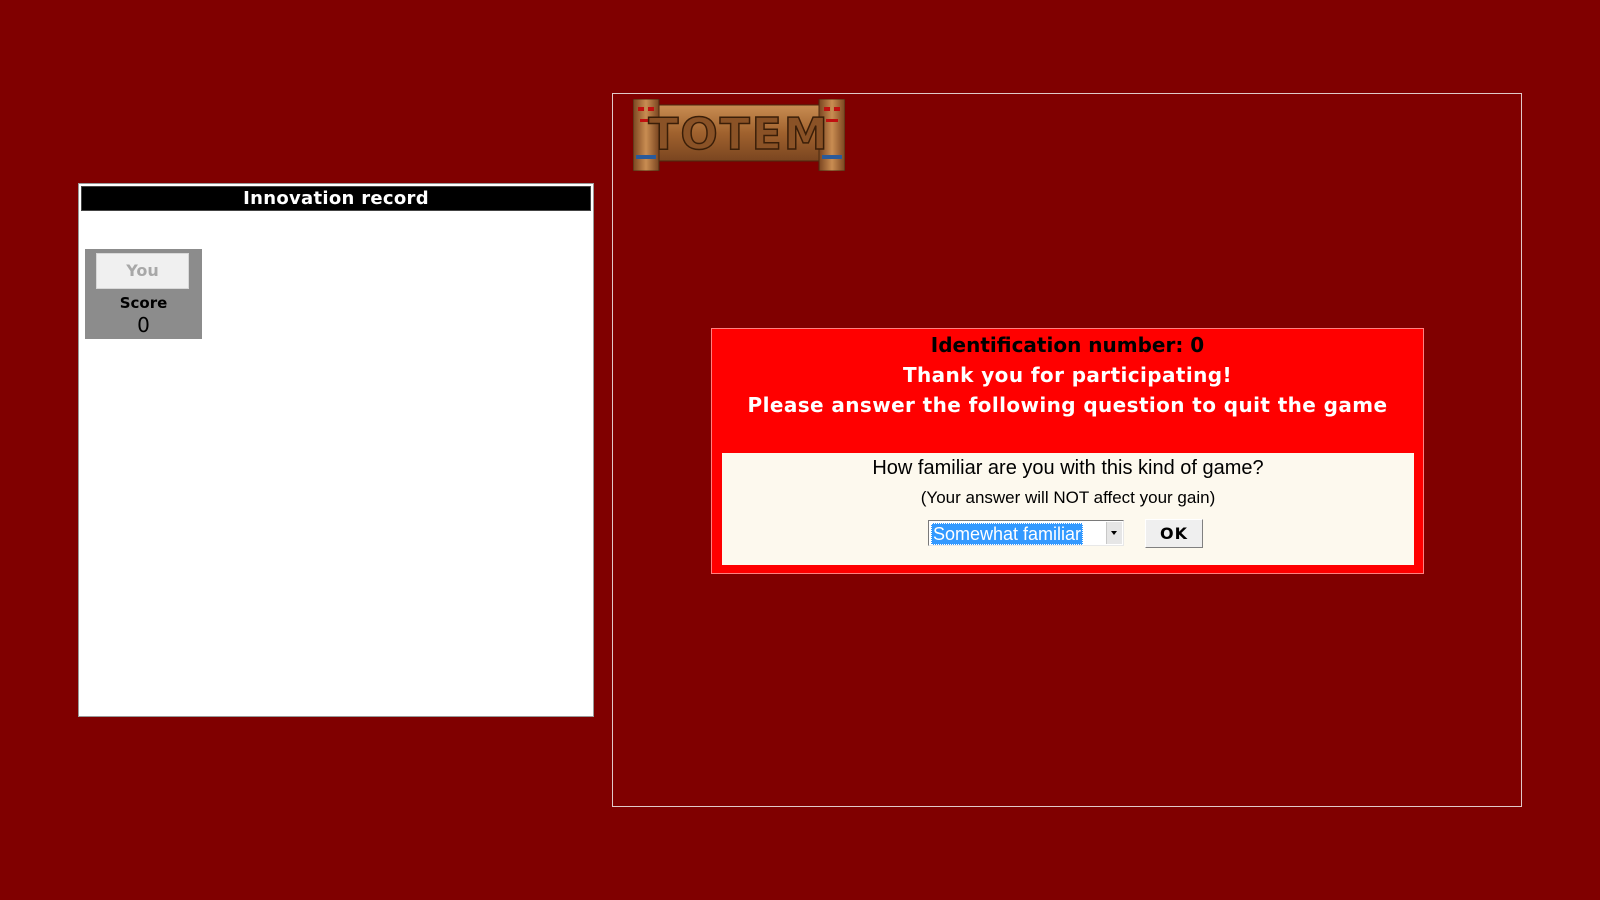 Image resolution: width=1600 pixels, height=900 pixels. What do you see at coordinates (1068, 497) in the screenshot?
I see `question-note: (Your answer will NOT affect your gain)` at bounding box center [1068, 497].